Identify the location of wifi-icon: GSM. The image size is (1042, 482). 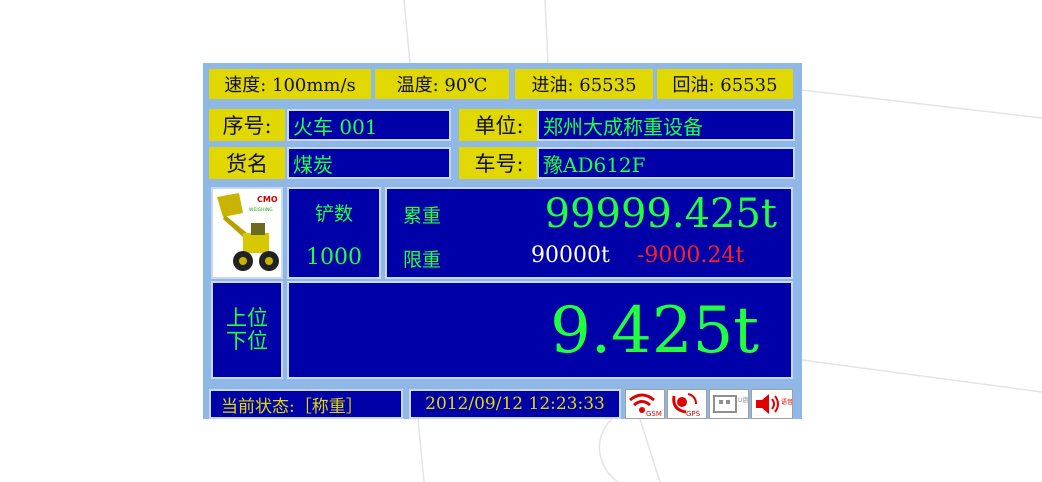
(645, 405).